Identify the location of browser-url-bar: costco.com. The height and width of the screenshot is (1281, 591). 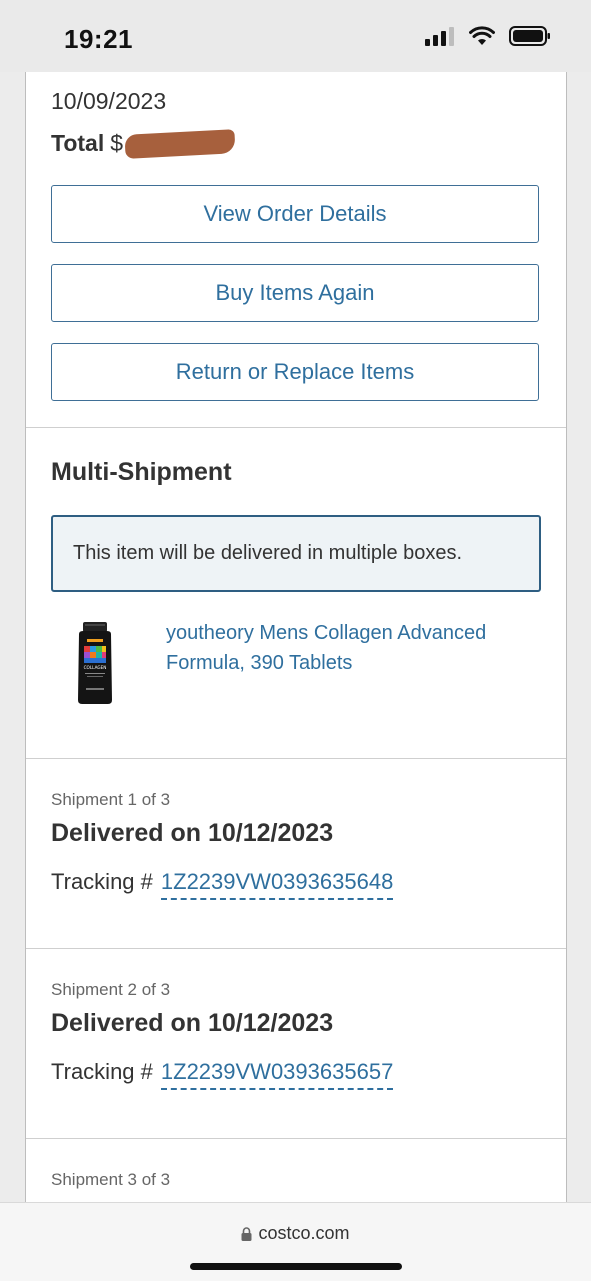
(295, 1241).